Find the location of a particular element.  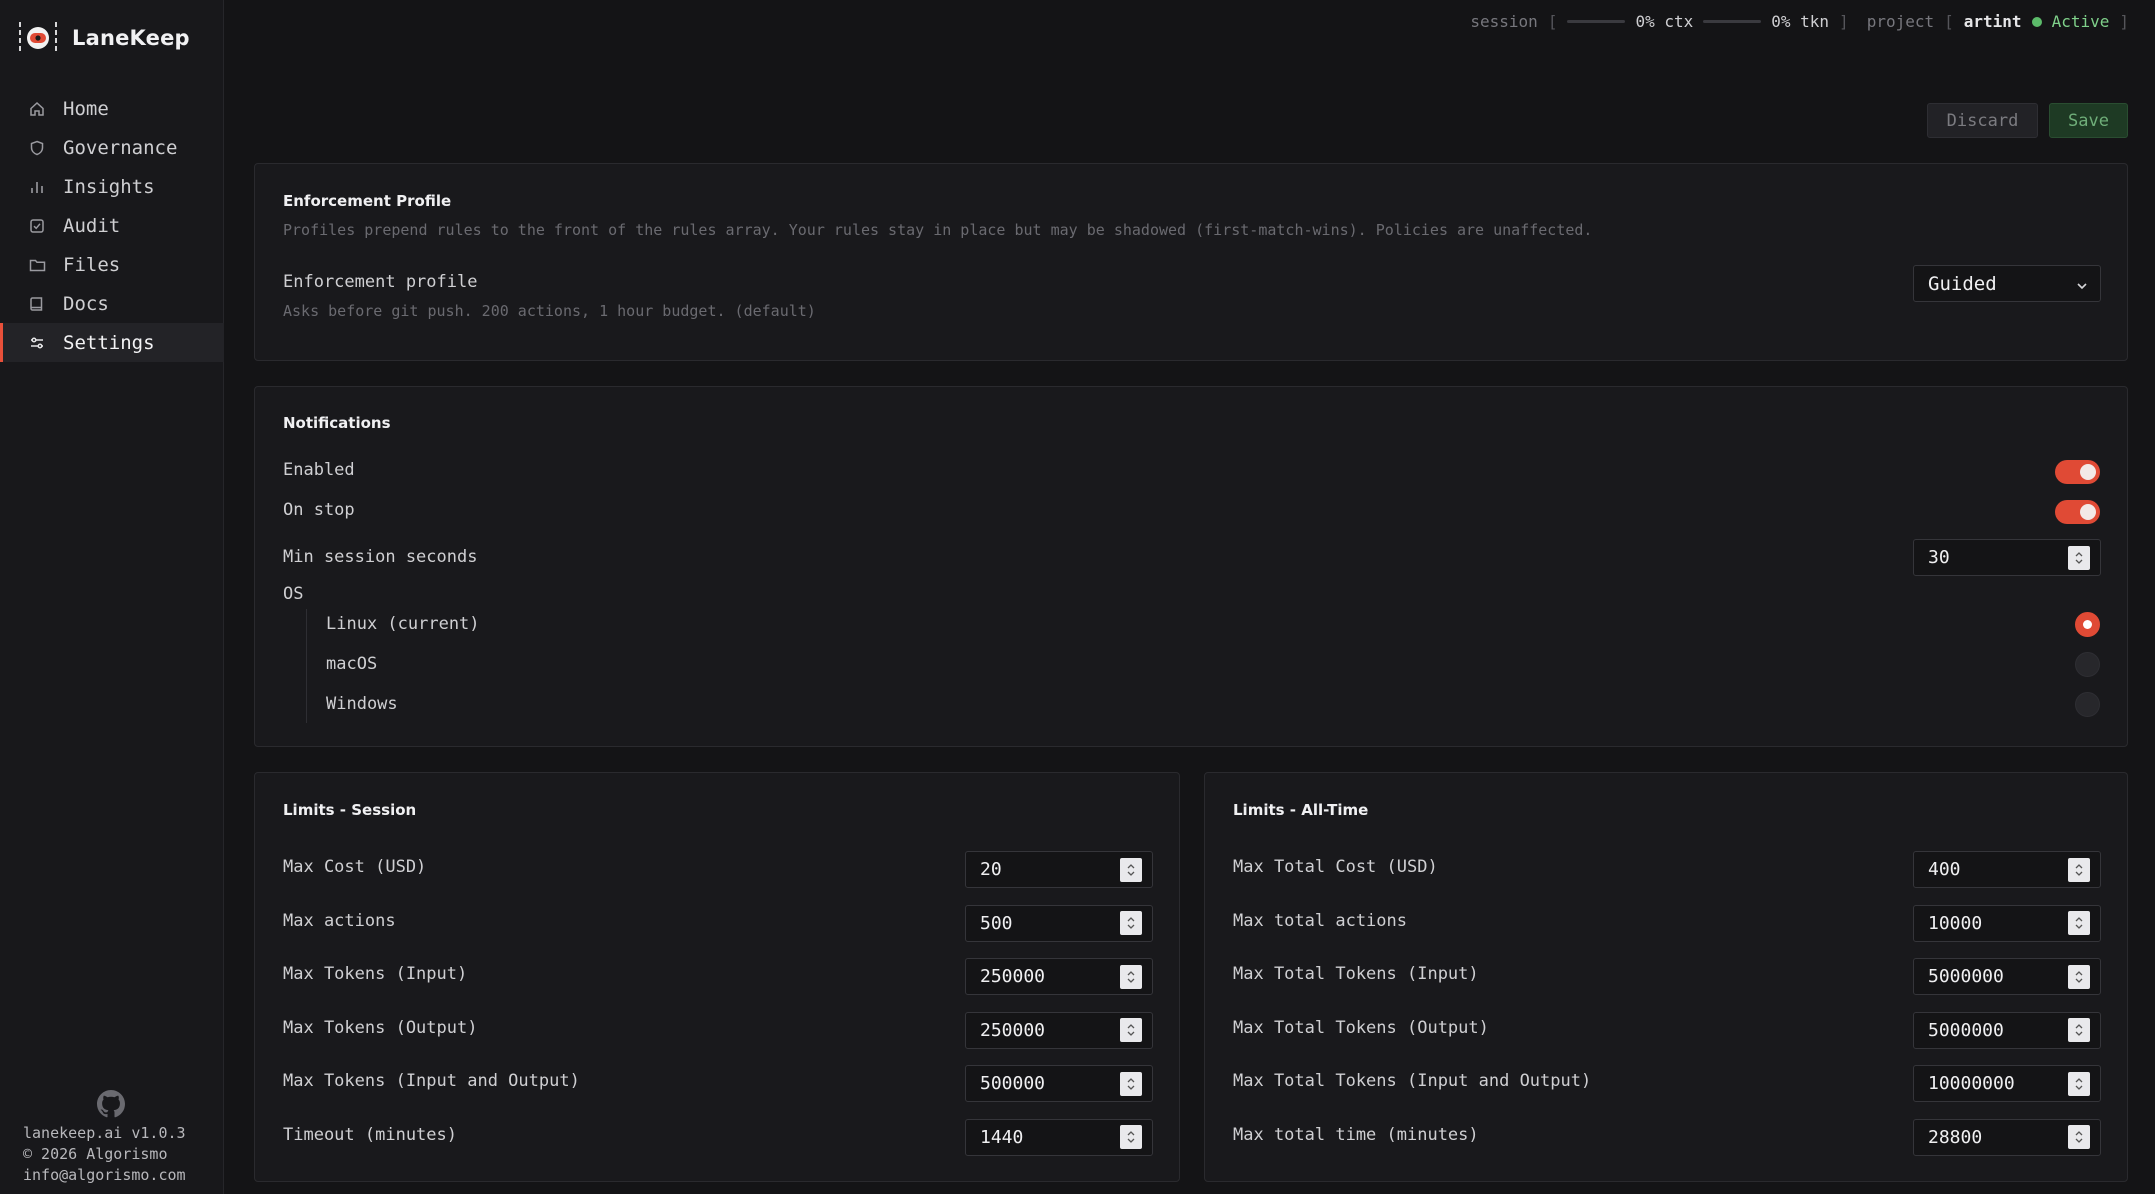

shield-icon is located at coordinates (37, 148).